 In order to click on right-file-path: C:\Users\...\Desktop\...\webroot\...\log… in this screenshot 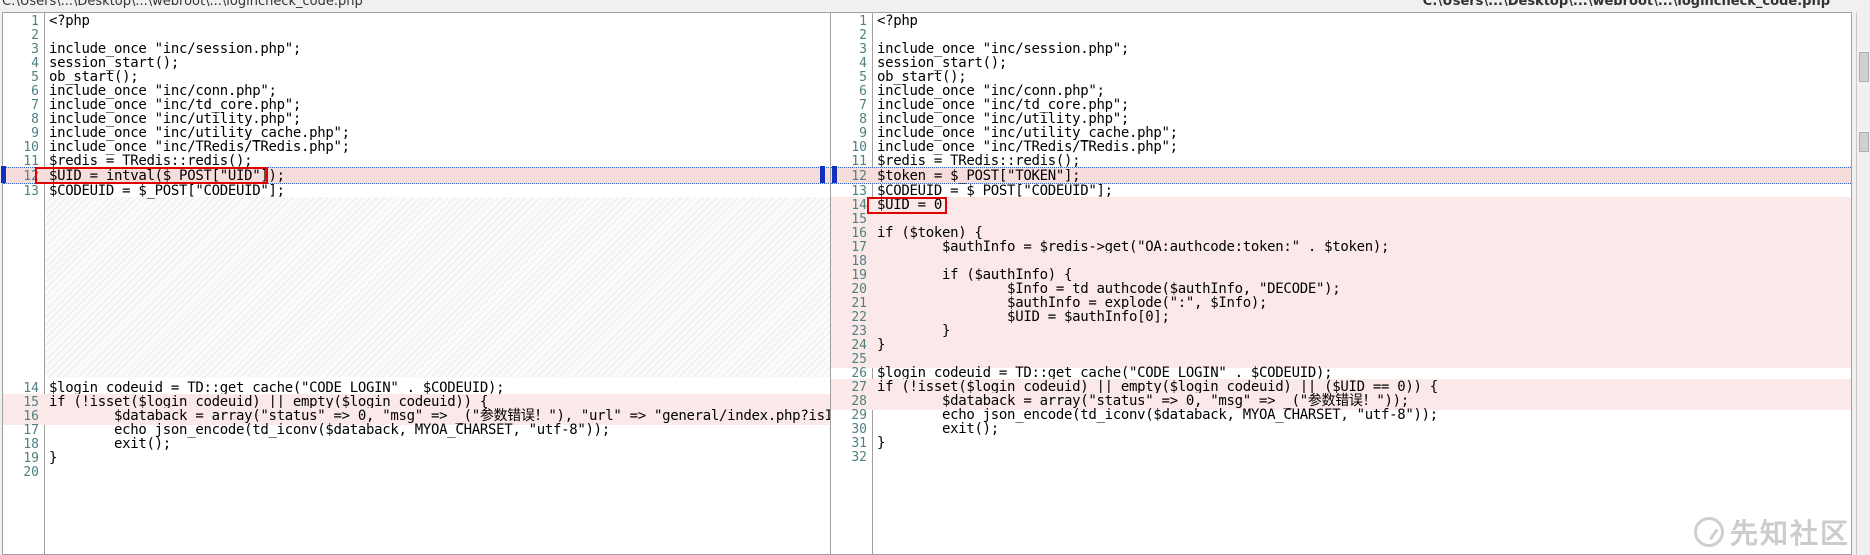, I will do `click(1626, 4)`.